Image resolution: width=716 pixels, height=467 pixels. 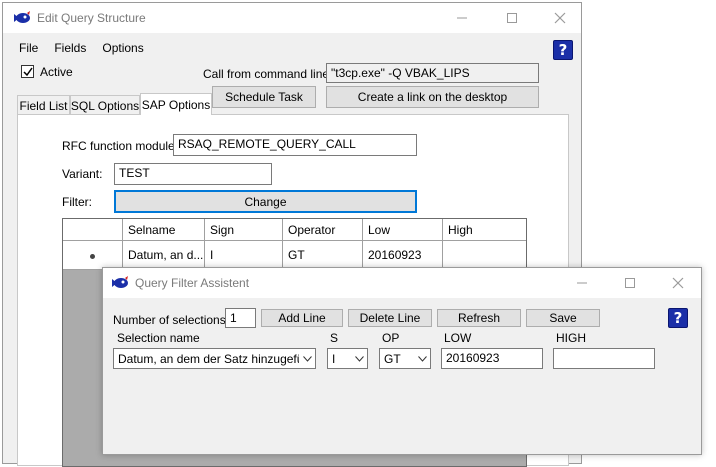 I want to click on main-window-title: Edit Query Structure, so click(x=91, y=18).